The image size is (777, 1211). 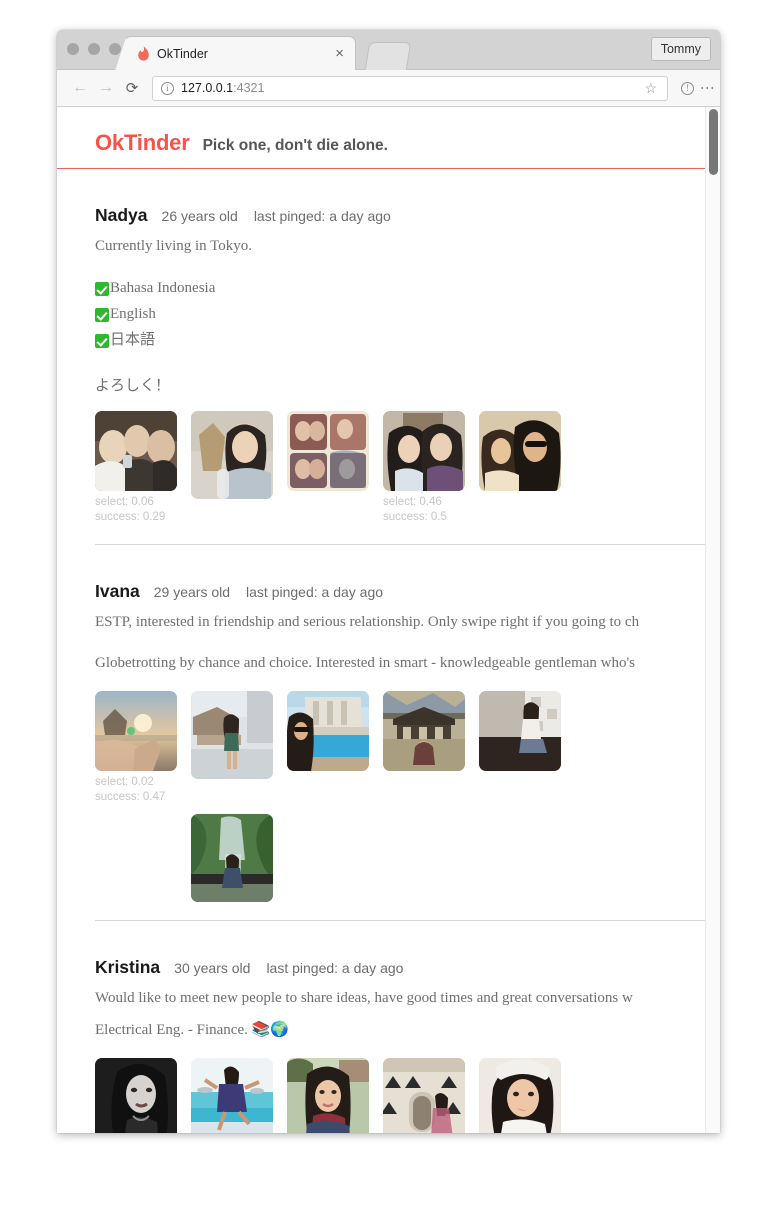 What do you see at coordinates (708, 88) in the screenshot?
I see `three-dots-icon: ⋮` at bounding box center [708, 88].